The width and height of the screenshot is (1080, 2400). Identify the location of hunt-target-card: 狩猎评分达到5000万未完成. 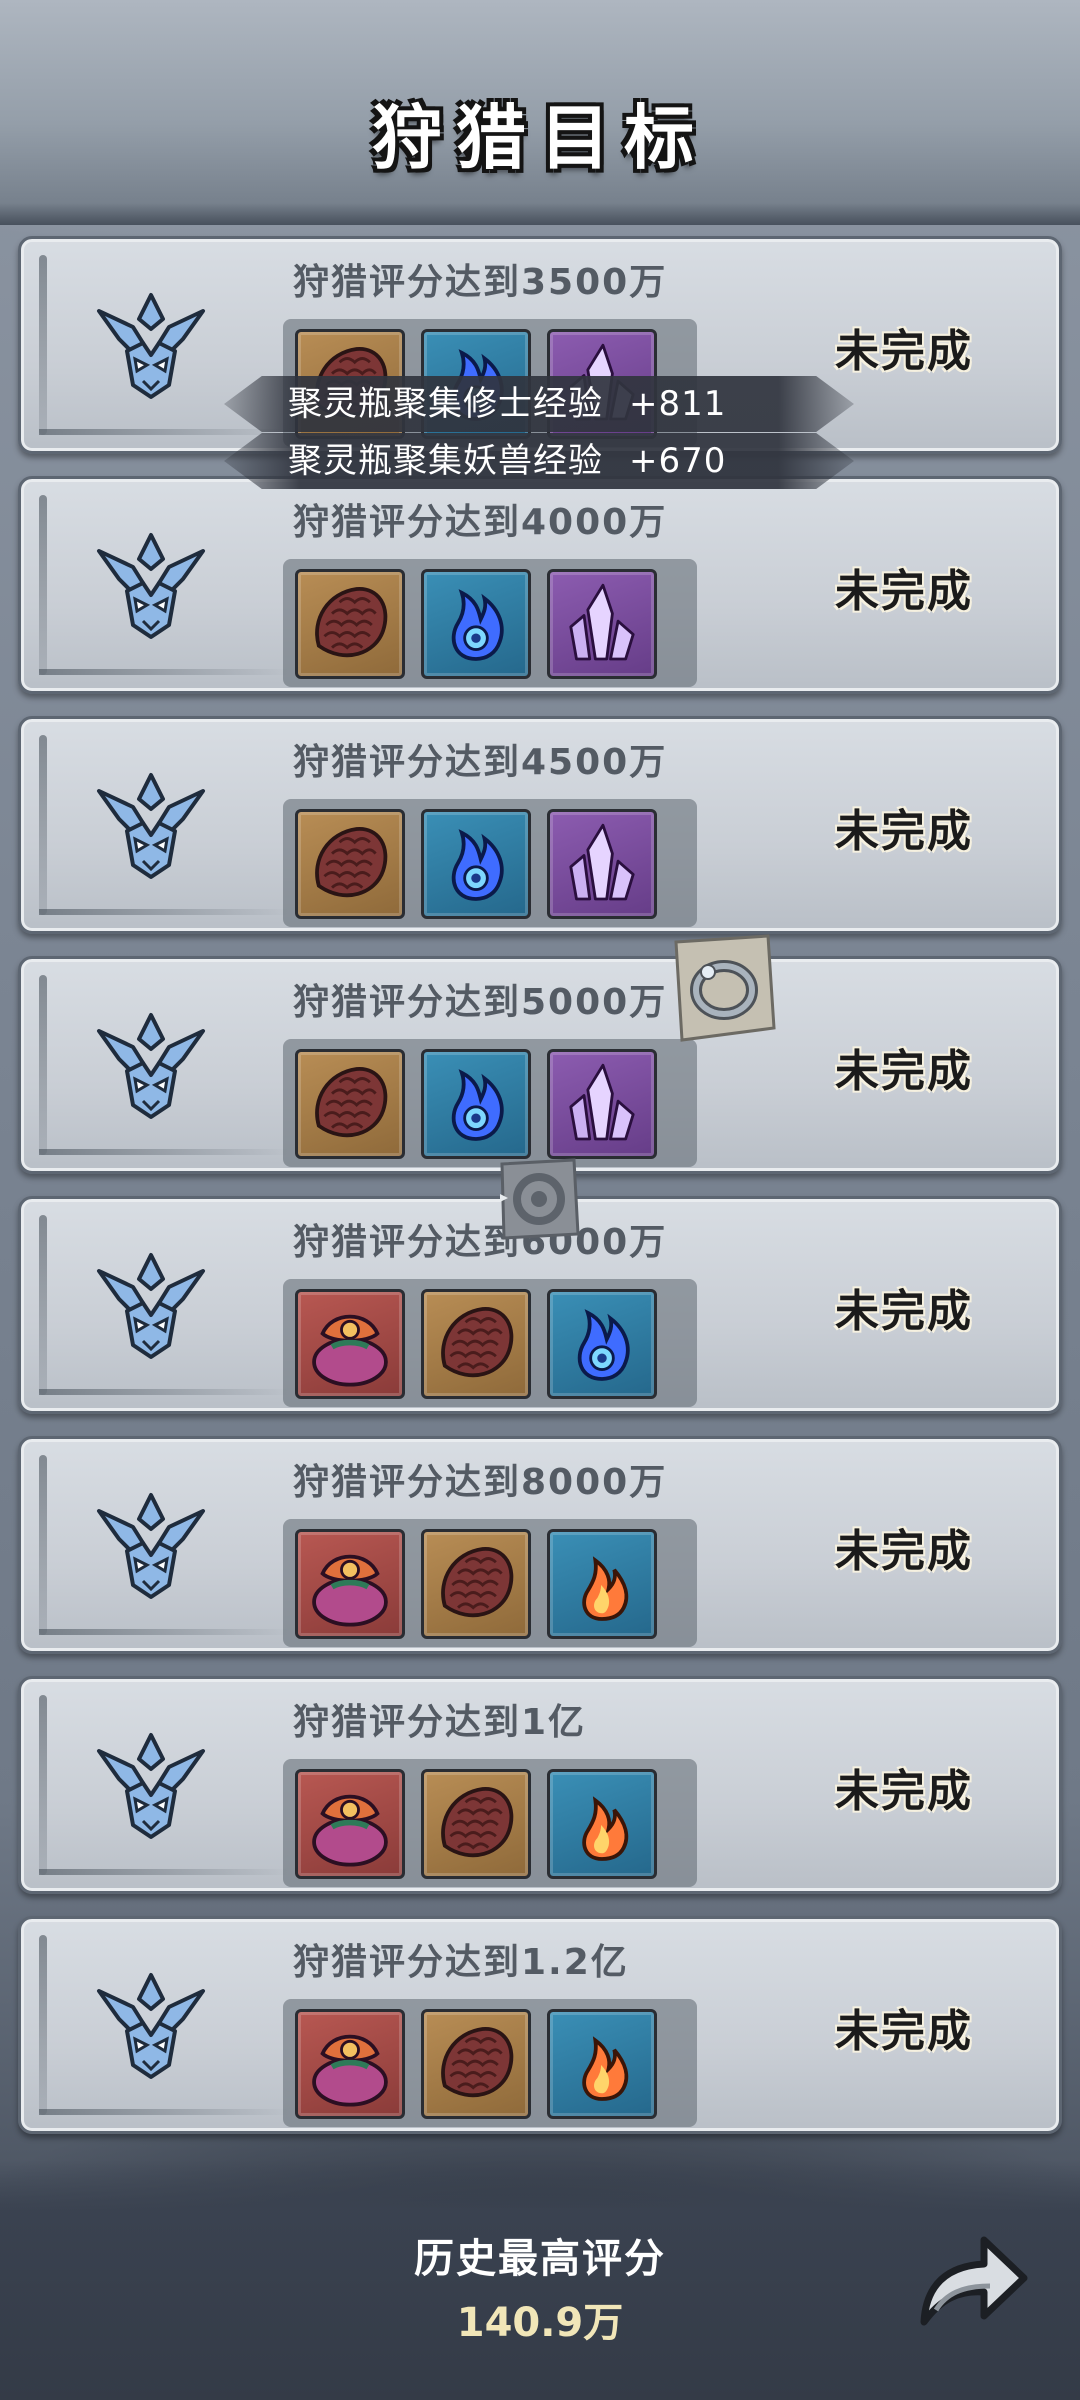
(540, 1065).